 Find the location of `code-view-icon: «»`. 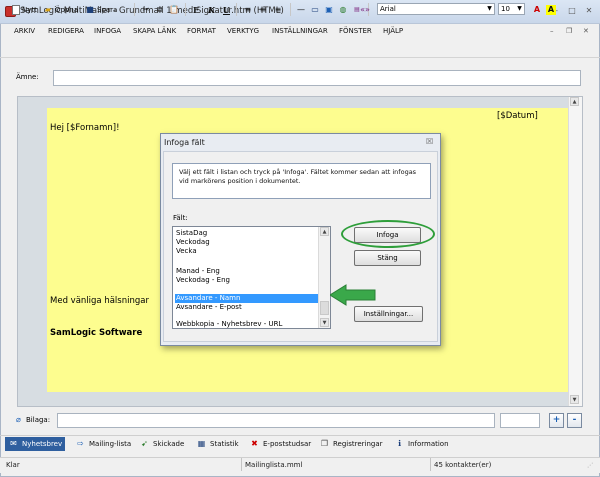

code-view-icon: «» is located at coordinates (365, 9).